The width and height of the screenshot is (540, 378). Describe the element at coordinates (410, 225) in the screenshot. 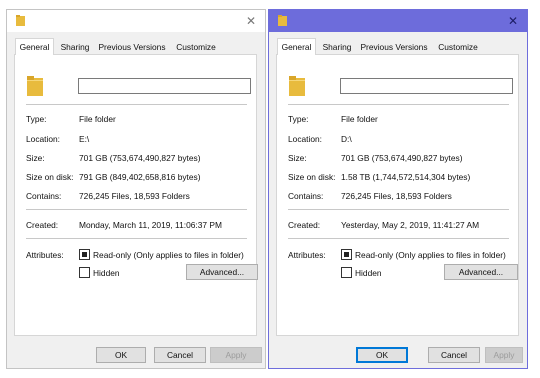

I see `created-value: Yesterday, May 2, 2019, 11:41:27 AM` at that location.